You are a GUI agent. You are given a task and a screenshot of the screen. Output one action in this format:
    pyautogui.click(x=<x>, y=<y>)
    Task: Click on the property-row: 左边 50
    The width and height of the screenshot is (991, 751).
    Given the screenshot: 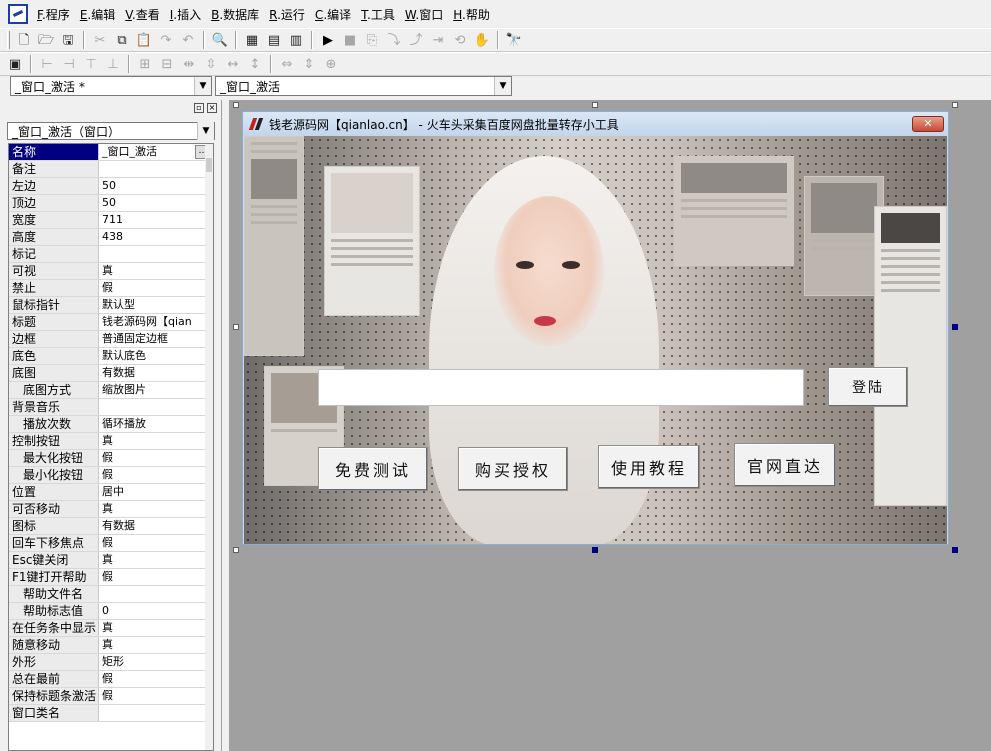 What is the action you would take?
    pyautogui.click(x=111, y=186)
    